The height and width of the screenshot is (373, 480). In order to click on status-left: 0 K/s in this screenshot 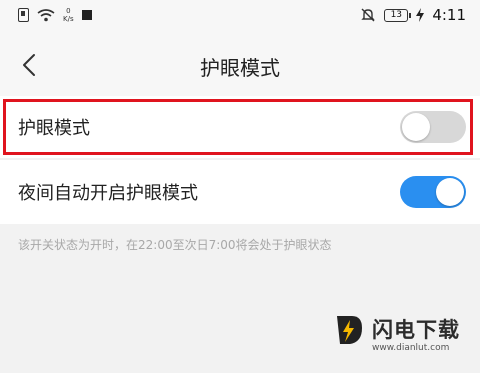, I will do `click(55, 15)`.